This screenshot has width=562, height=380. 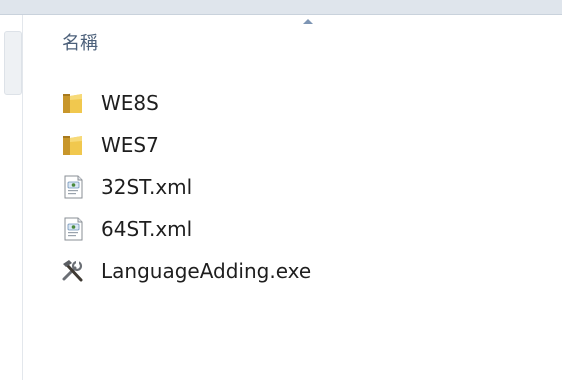 I want to click on file-item-languageadding-exe: LanguageAdding.exe, so click(x=185, y=271).